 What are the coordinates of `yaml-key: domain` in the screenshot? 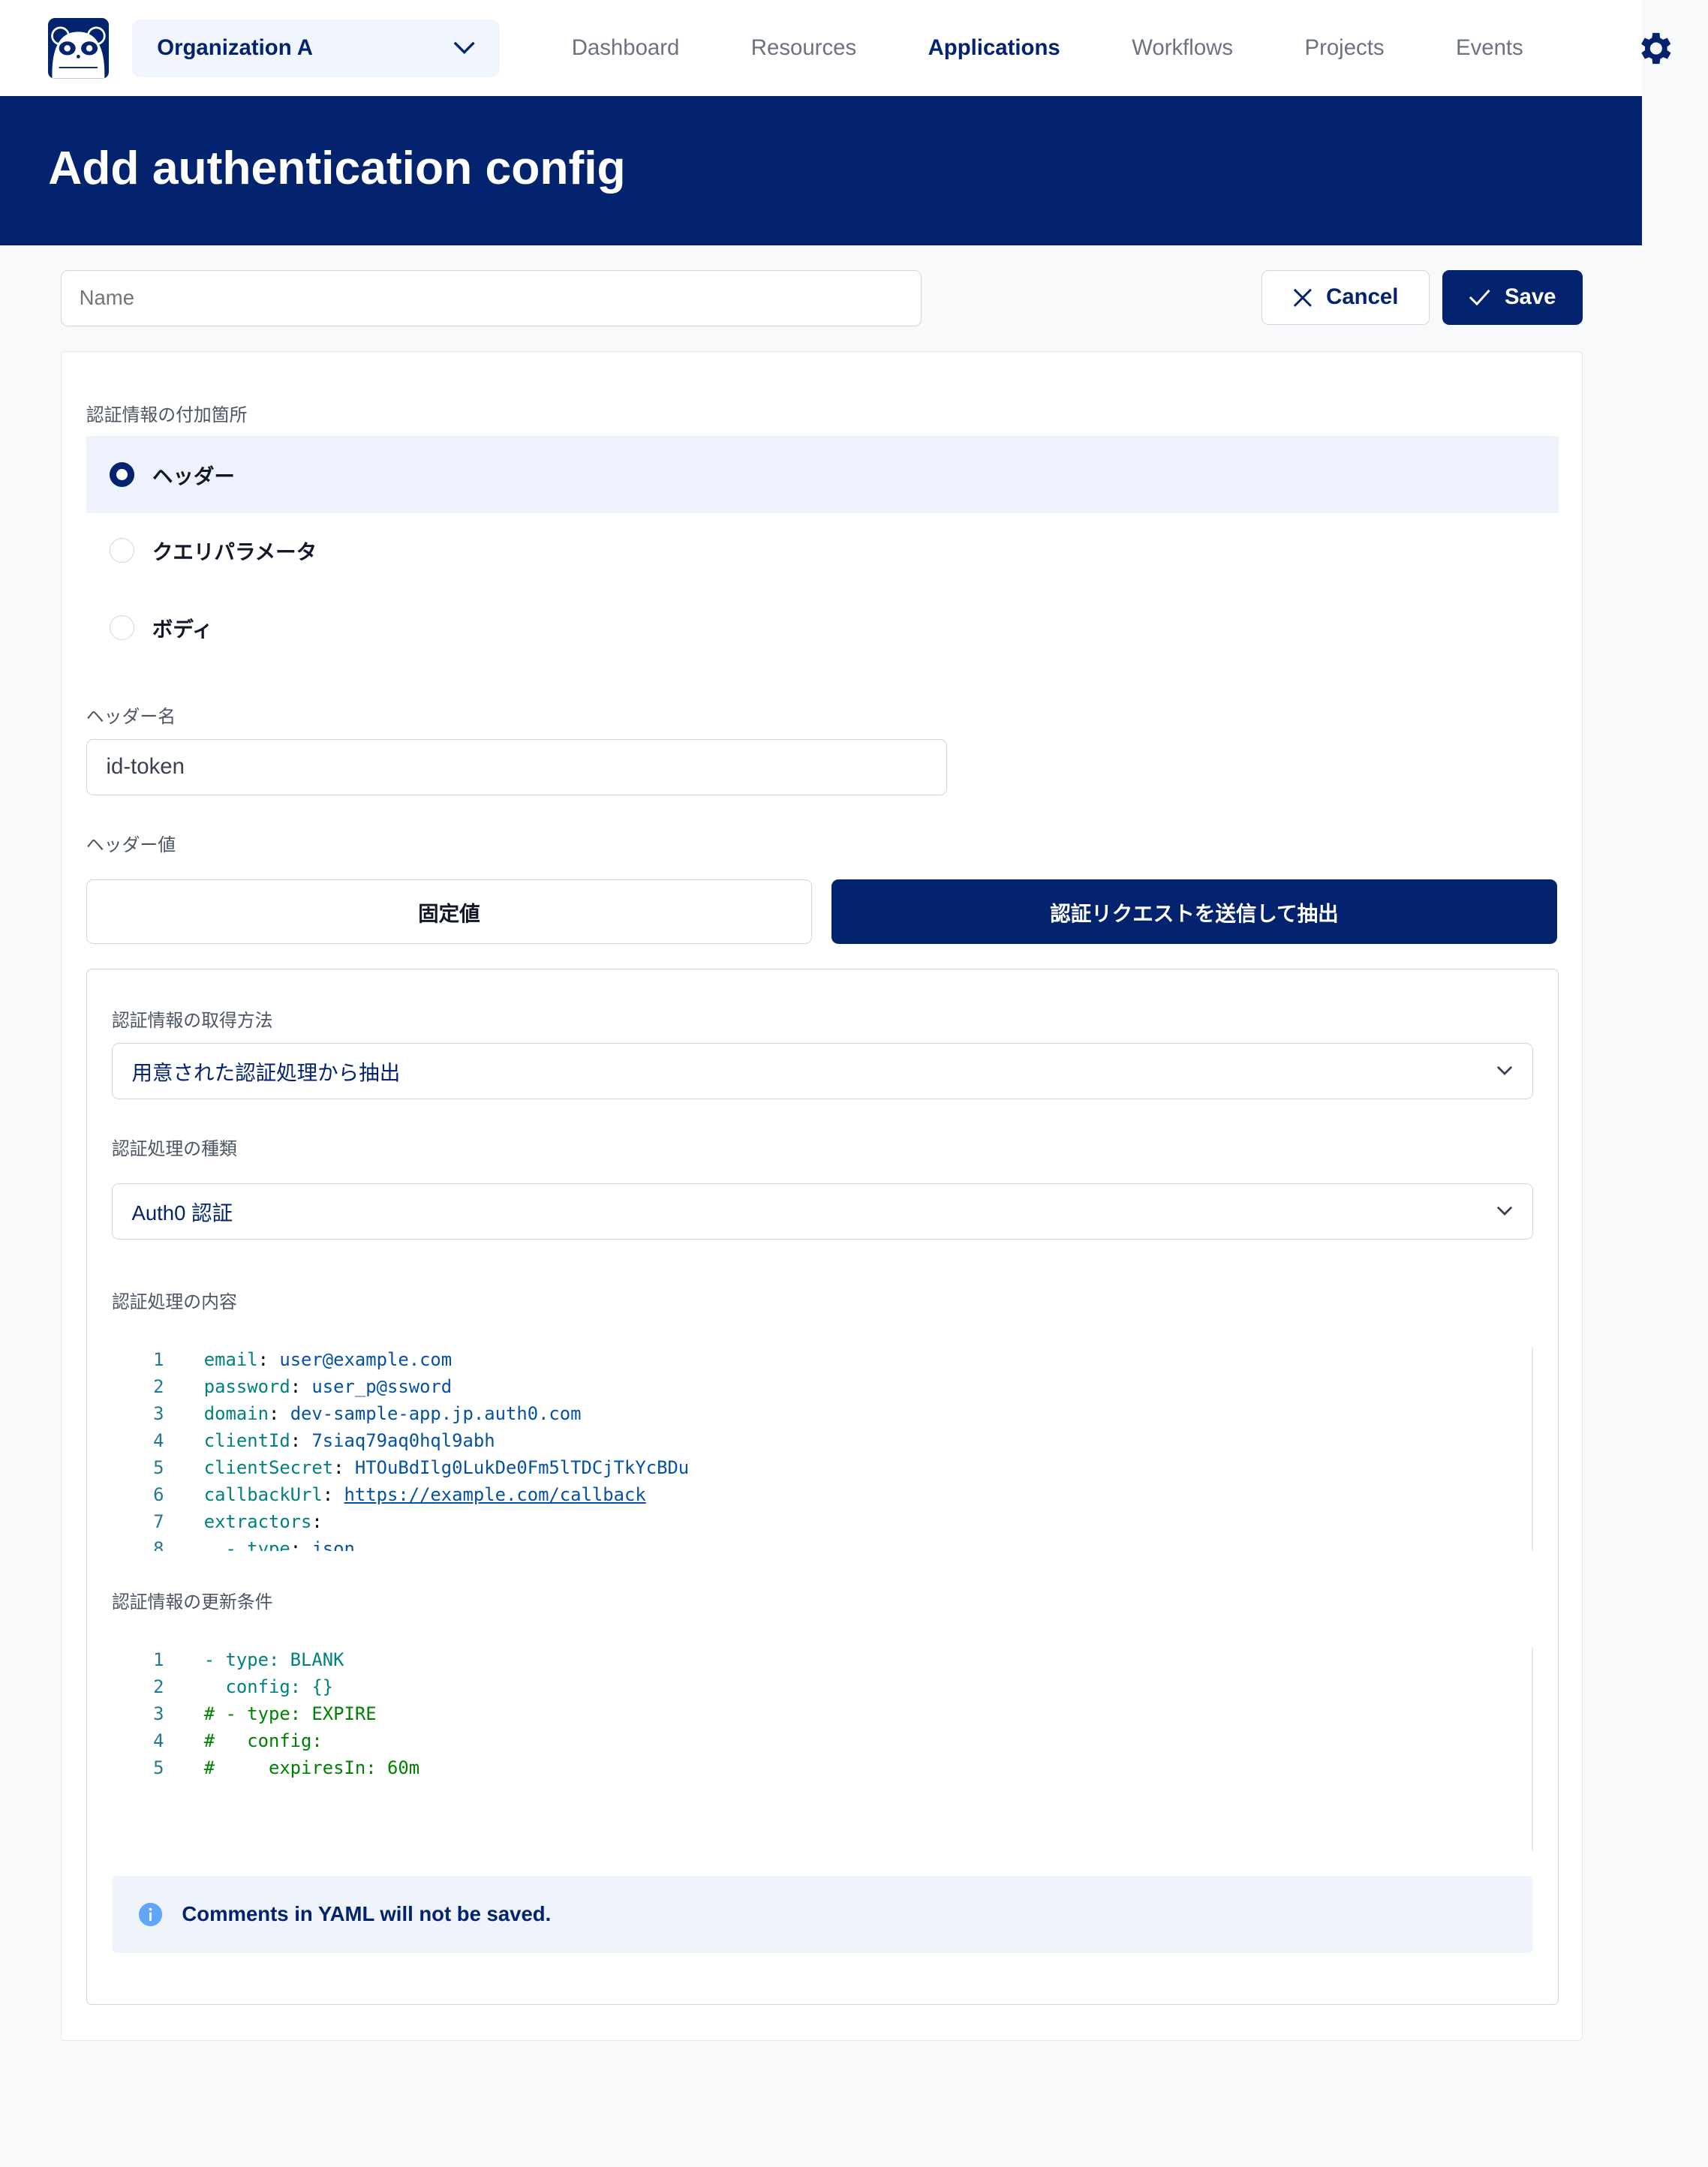 It's located at (236, 1414).